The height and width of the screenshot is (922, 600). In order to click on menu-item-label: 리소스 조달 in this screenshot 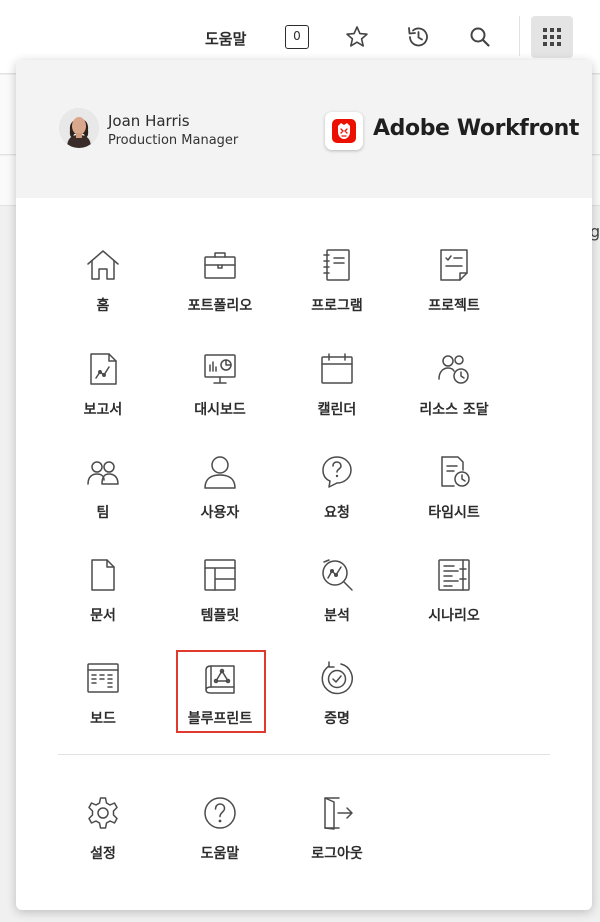, I will do `click(454, 410)`.